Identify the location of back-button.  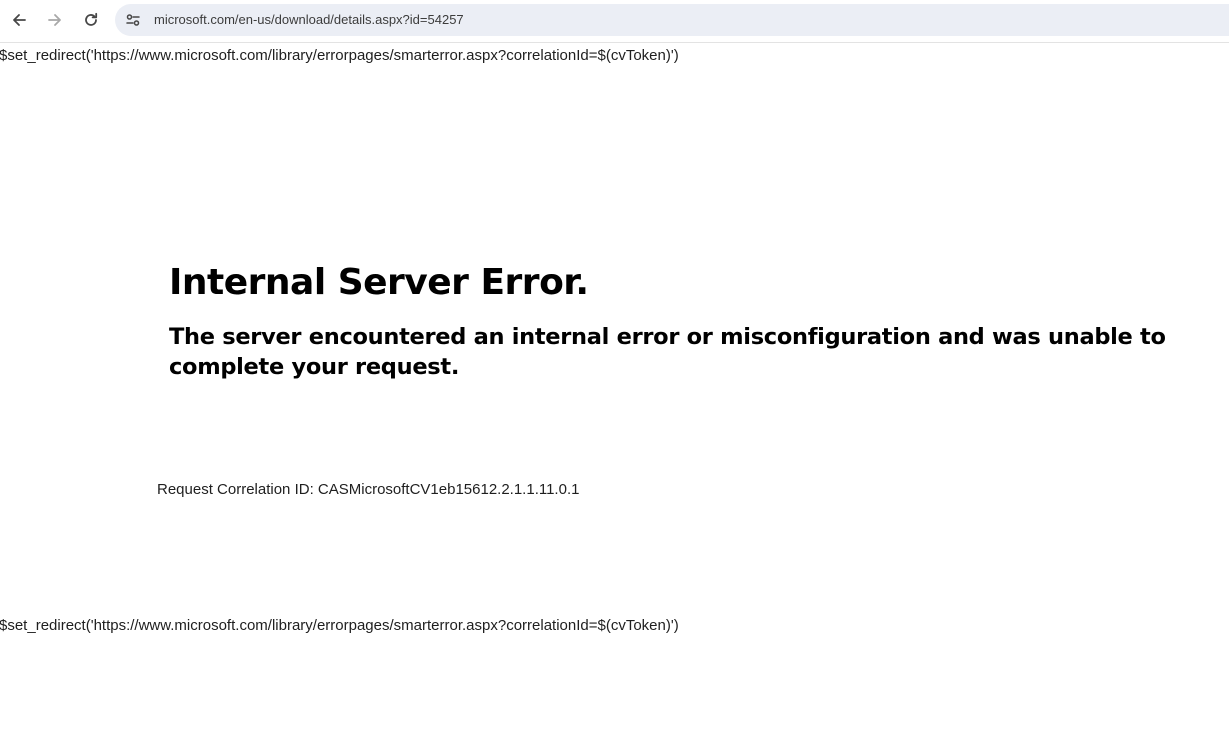
(19, 20).